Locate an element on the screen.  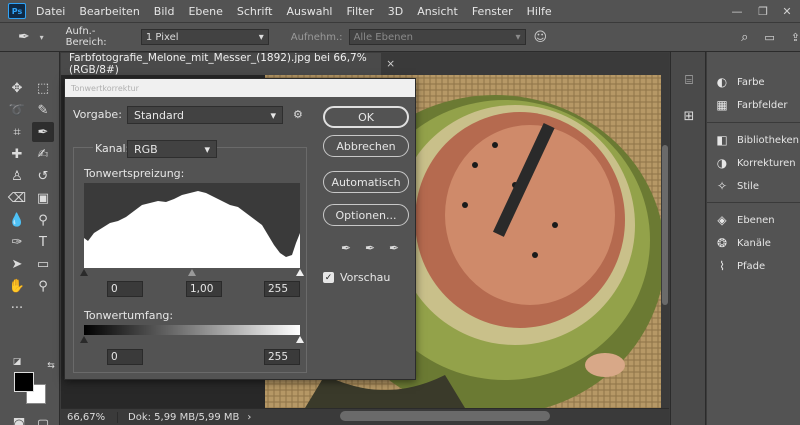
quick-mask-icon: ◙ is located at coordinates (19, 419).